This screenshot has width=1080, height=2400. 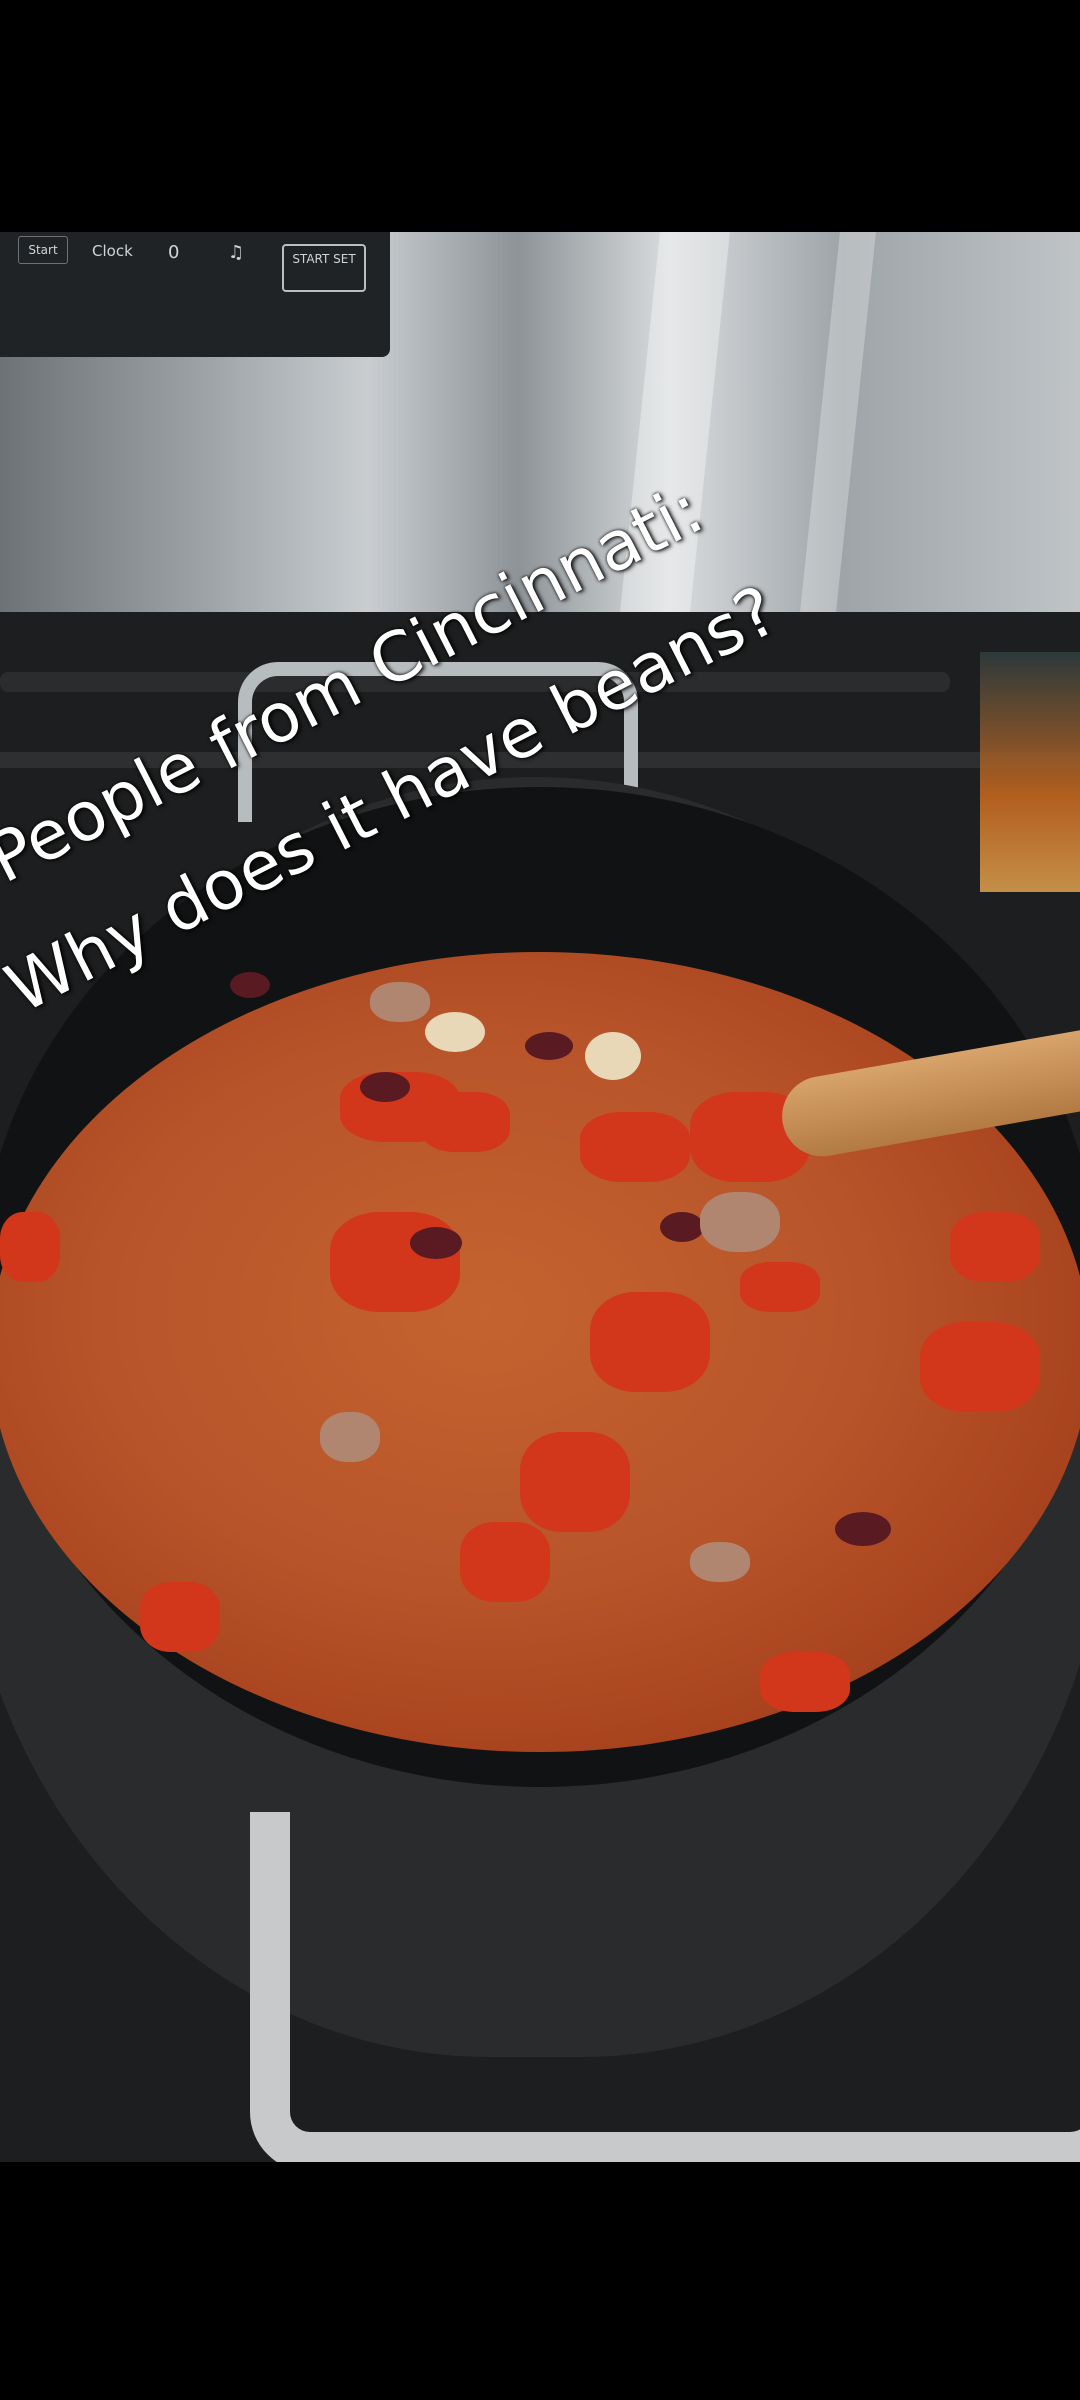 What do you see at coordinates (112, 251) in the screenshot?
I see `stove-clock-label: Clock` at bounding box center [112, 251].